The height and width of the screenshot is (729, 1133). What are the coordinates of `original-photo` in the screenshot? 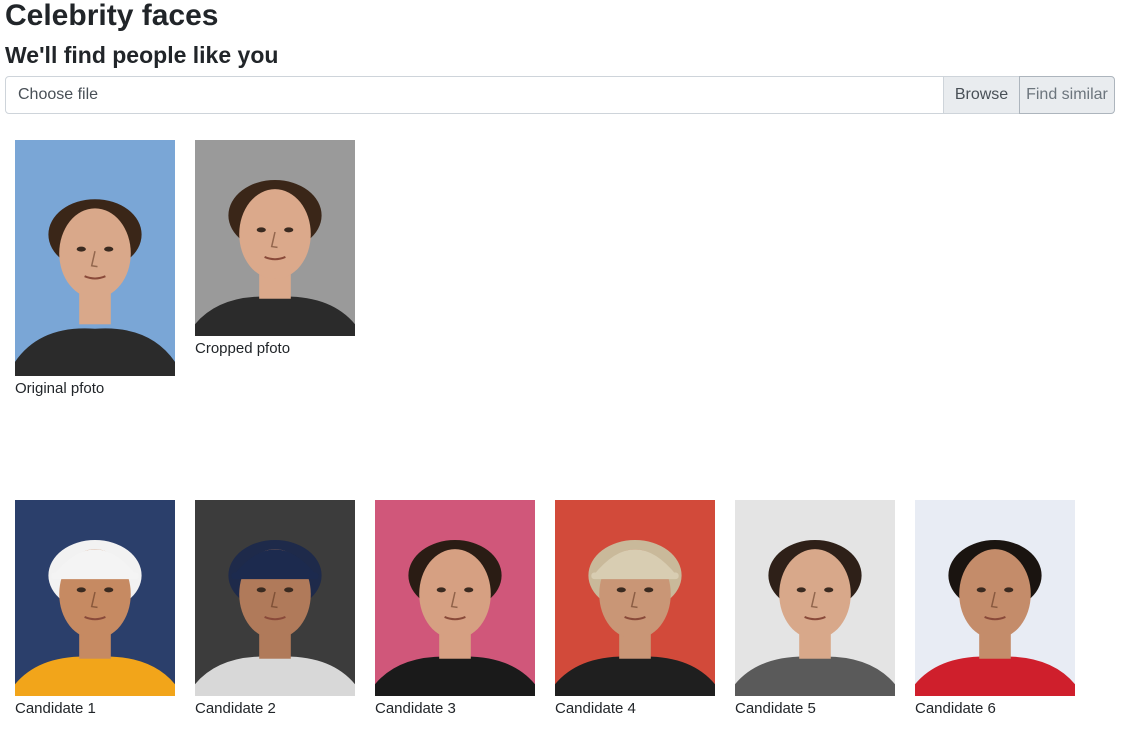 It's located at (95, 258).